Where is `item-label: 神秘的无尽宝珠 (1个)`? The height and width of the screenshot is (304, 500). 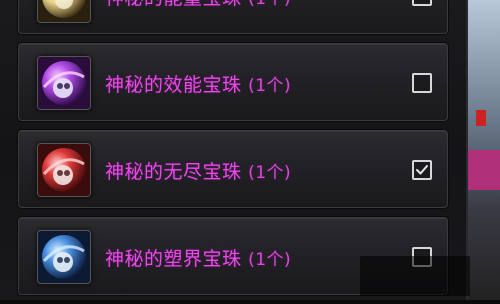 item-label: 神秘的无尽宝珠 (1个) is located at coordinates (198, 170).